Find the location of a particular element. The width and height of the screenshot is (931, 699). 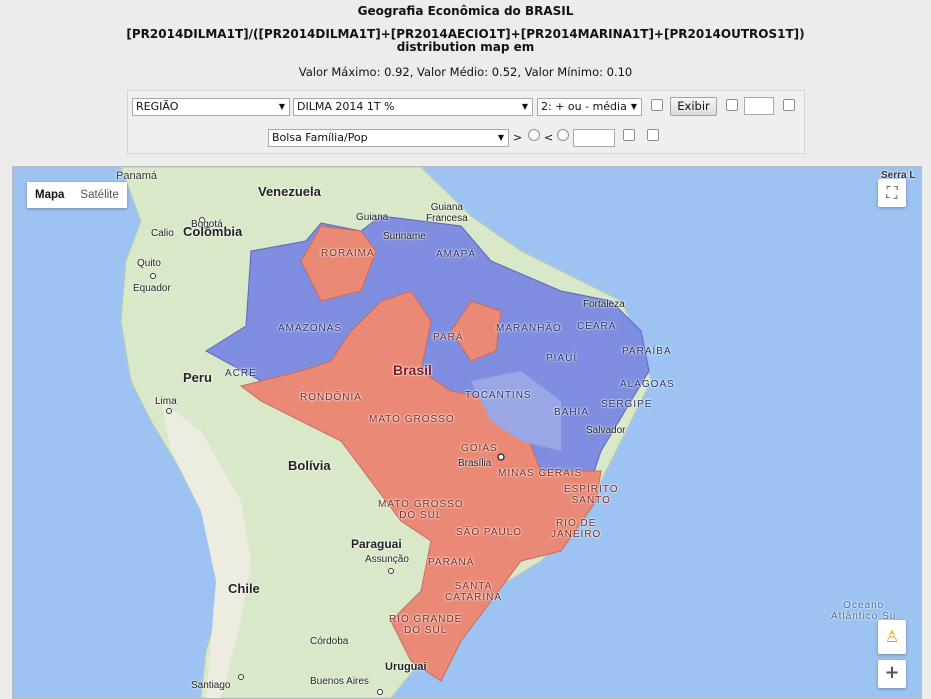

map-label-paraguai: Paraguai is located at coordinates (376, 544).